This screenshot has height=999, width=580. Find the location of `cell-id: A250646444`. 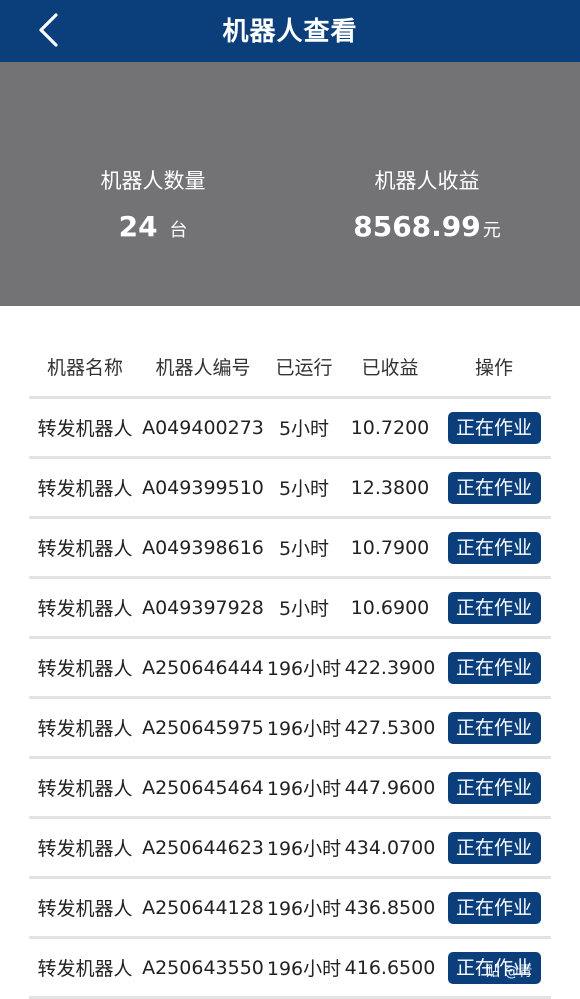

cell-id: A250646444 is located at coordinates (203, 667).